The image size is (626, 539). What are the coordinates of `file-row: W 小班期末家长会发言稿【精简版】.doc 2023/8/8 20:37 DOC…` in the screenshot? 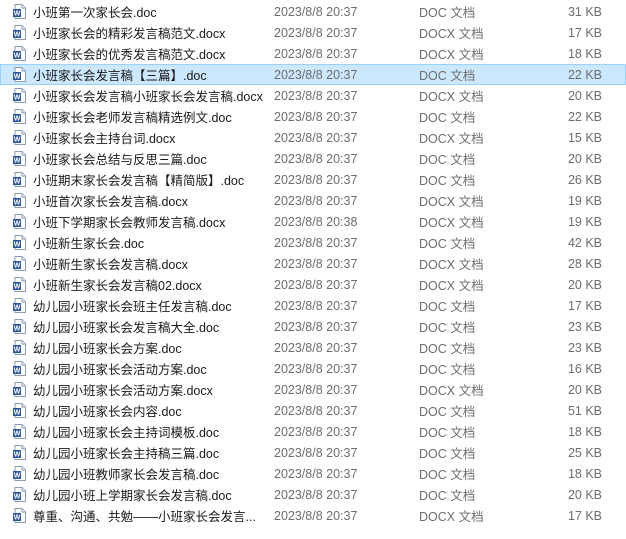 It's located at (313, 179).